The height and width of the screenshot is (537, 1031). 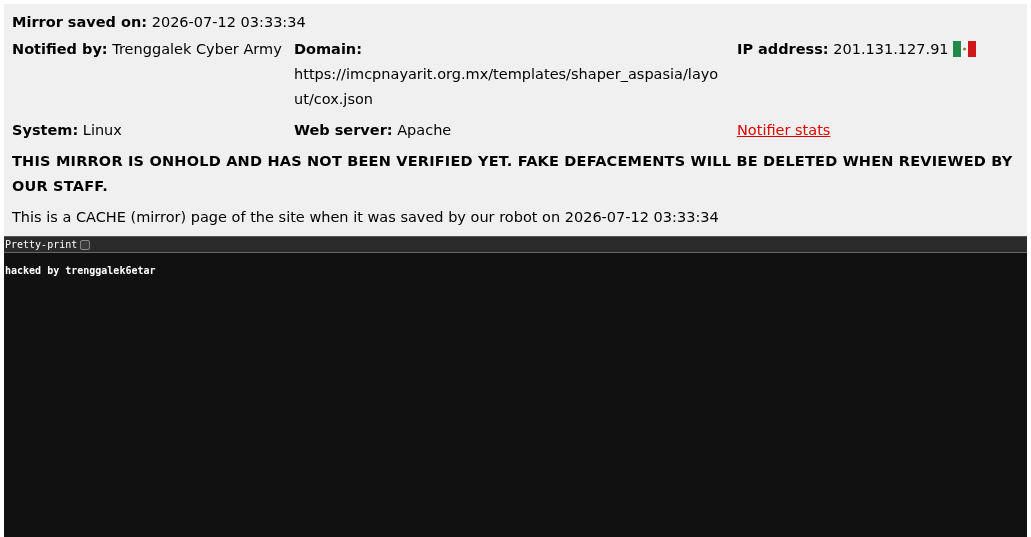 I want to click on field-label: IP address:, so click(x=783, y=49).